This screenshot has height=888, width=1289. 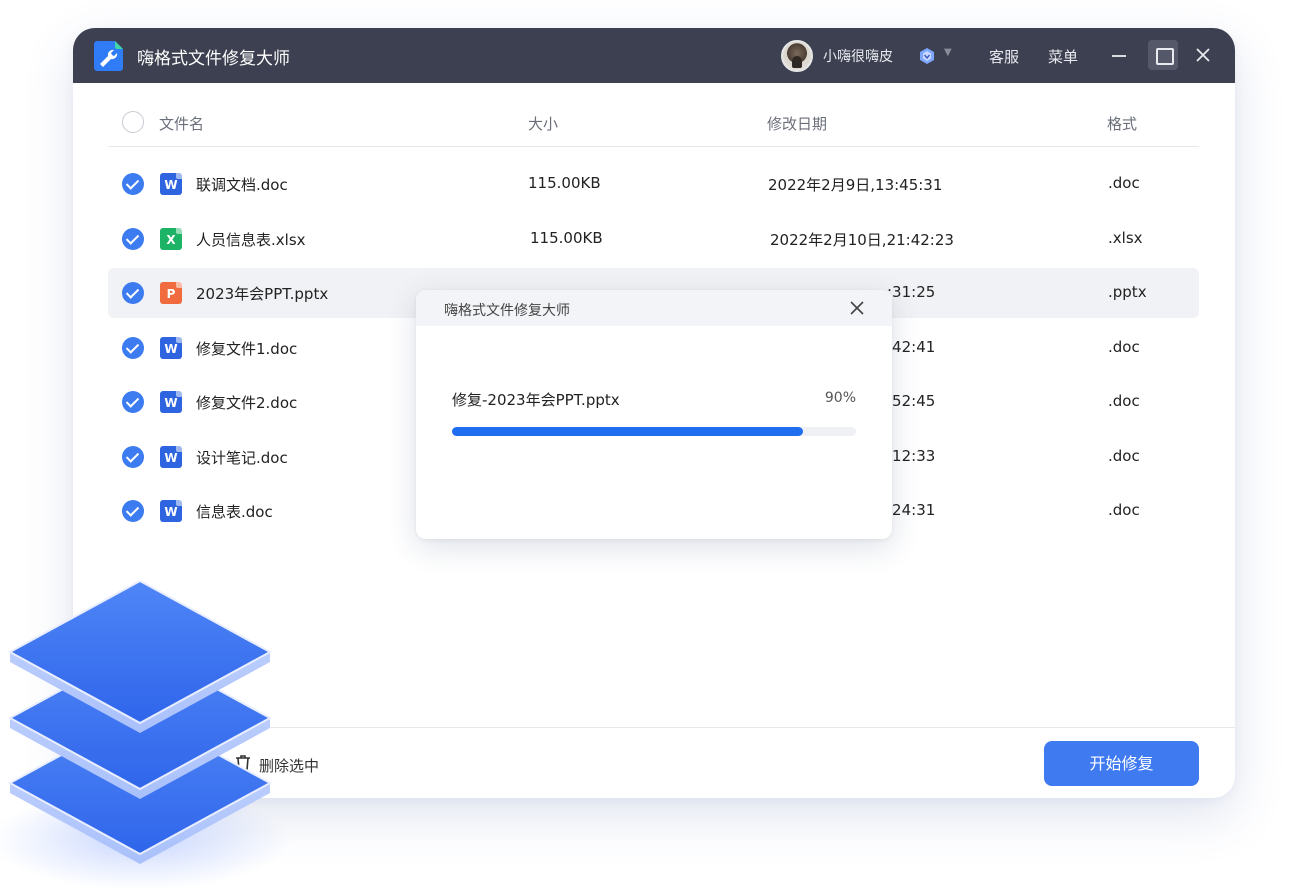 I want to click on file-name: 人员信息表.xlsx, so click(x=251, y=239).